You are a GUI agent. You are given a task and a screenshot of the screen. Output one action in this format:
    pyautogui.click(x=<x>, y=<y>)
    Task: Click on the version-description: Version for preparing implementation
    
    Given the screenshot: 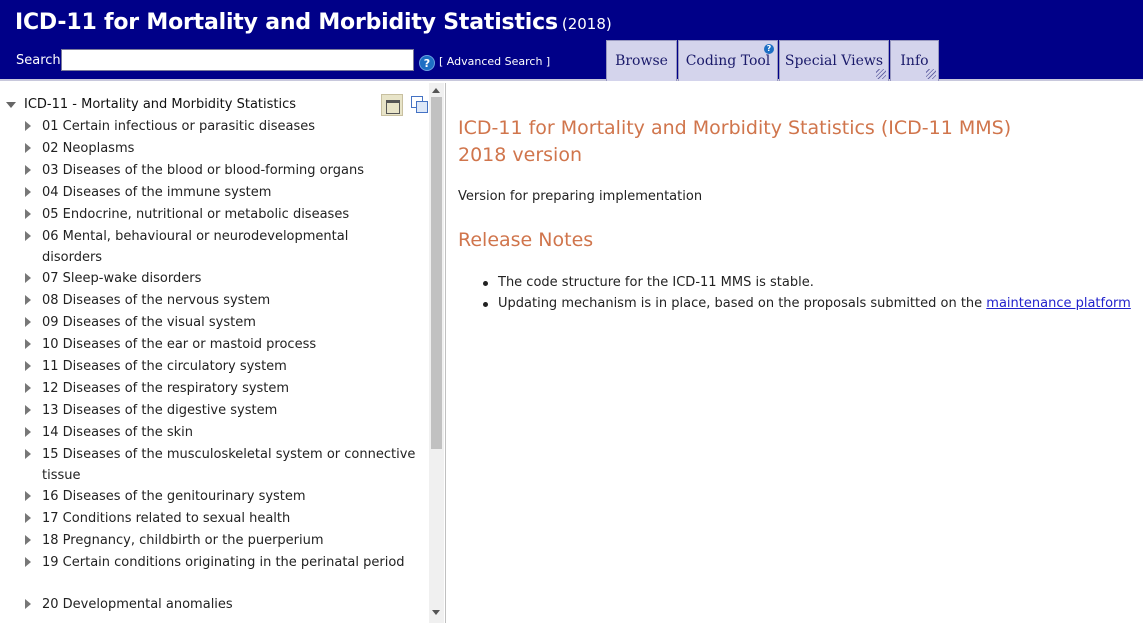 What is the action you would take?
    pyautogui.click(x=580, y=196)
    